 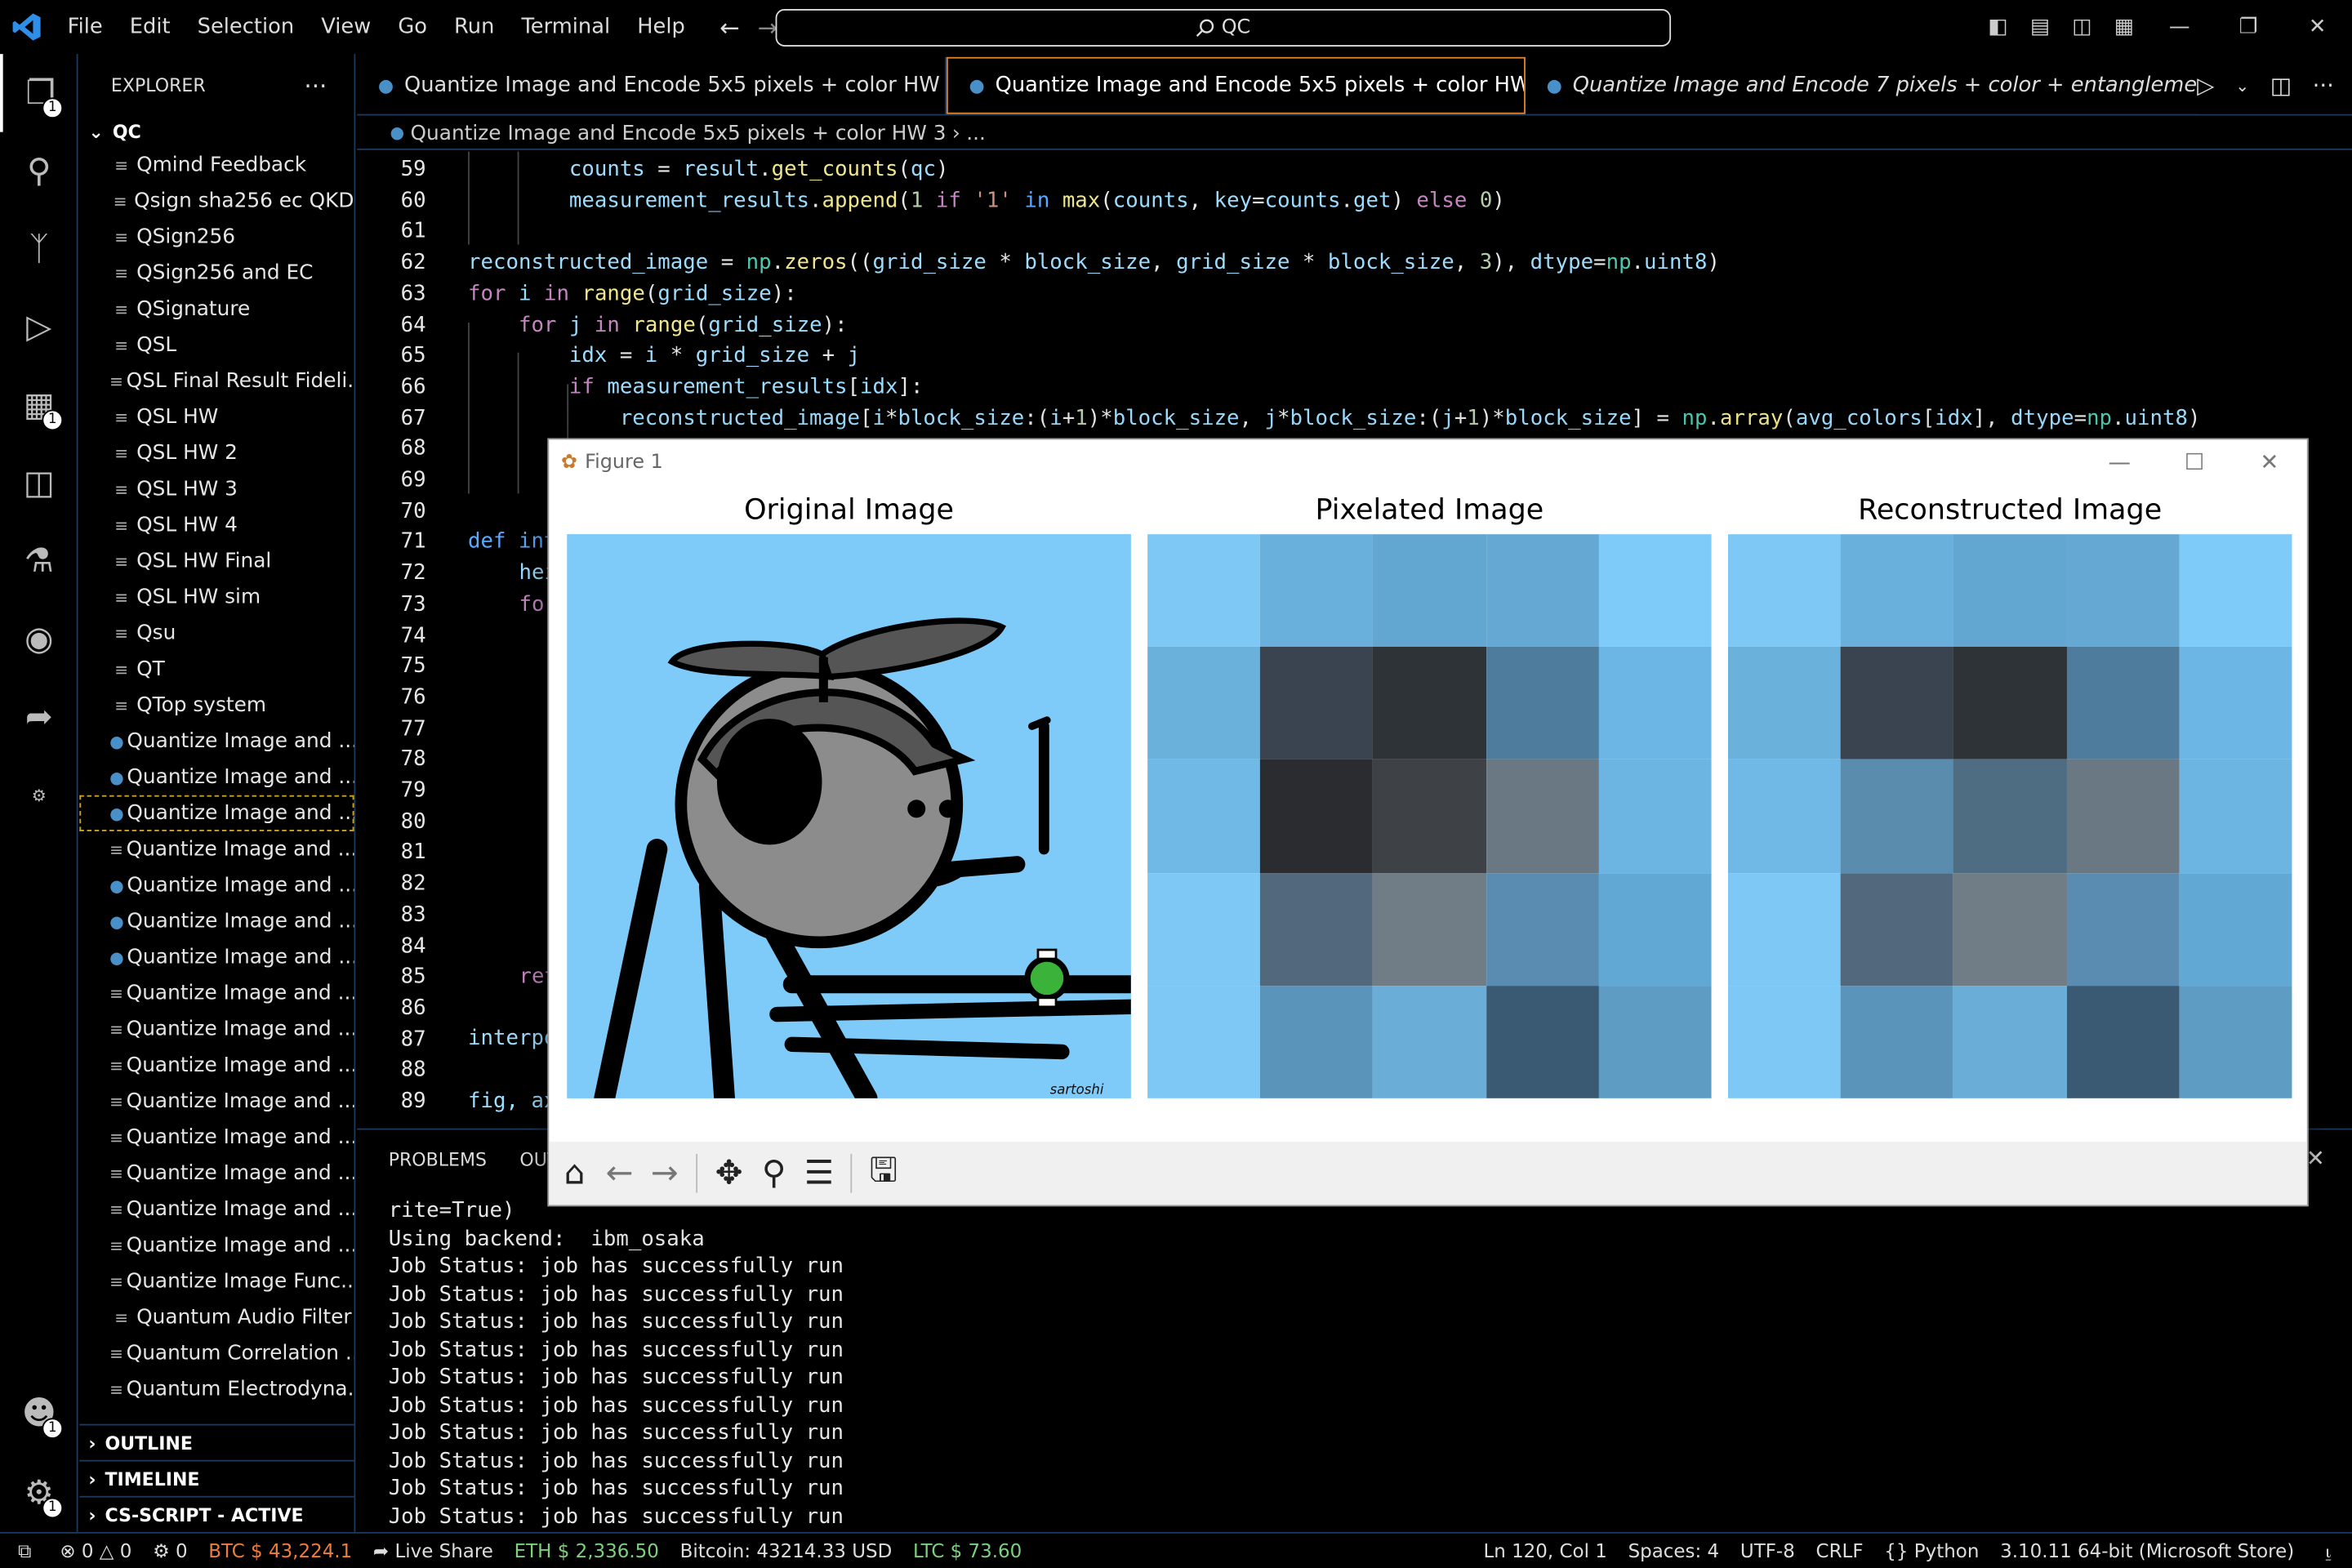 What do you see at coordinates (217, 453) in the screenshot?
I see `file-item: ≡ QSL HW 2` at bounding box center [217, 453].